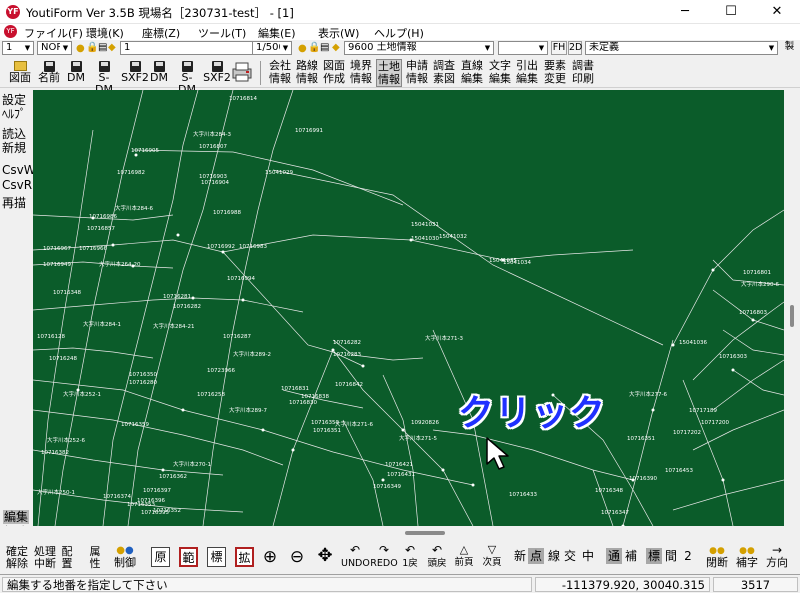 The image size is (800, 593). Describe the element at coordinates (570, 556) in the screenshot. I see `mode-intersect-button: 交` at that location.